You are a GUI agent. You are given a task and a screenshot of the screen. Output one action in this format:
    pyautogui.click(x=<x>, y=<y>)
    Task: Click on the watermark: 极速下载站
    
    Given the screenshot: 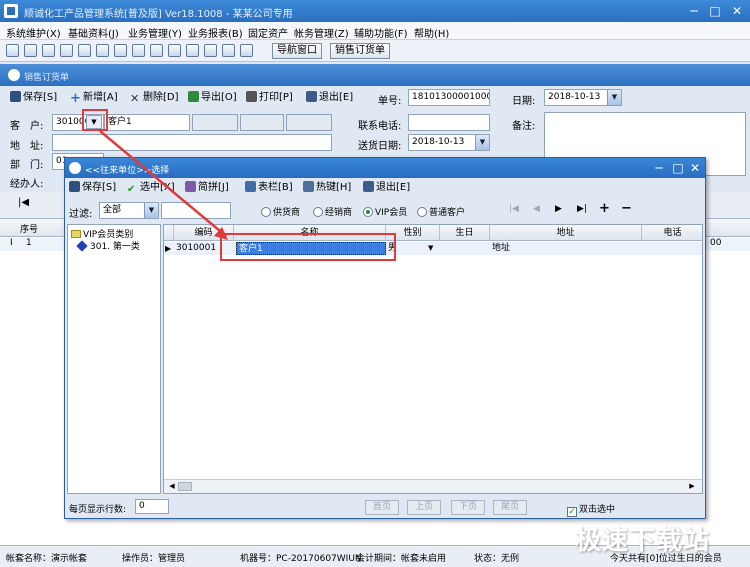 What is the action you would take?
    pyautogui.click(x=643, y=541)
    